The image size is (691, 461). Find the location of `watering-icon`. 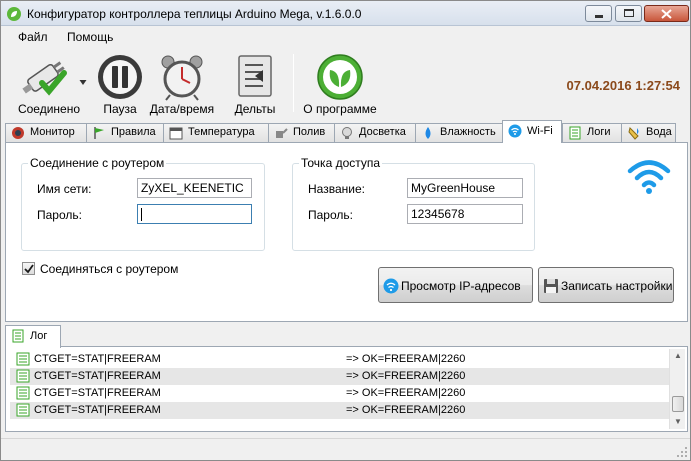

watering-icon is located at coordinates (282, 133).